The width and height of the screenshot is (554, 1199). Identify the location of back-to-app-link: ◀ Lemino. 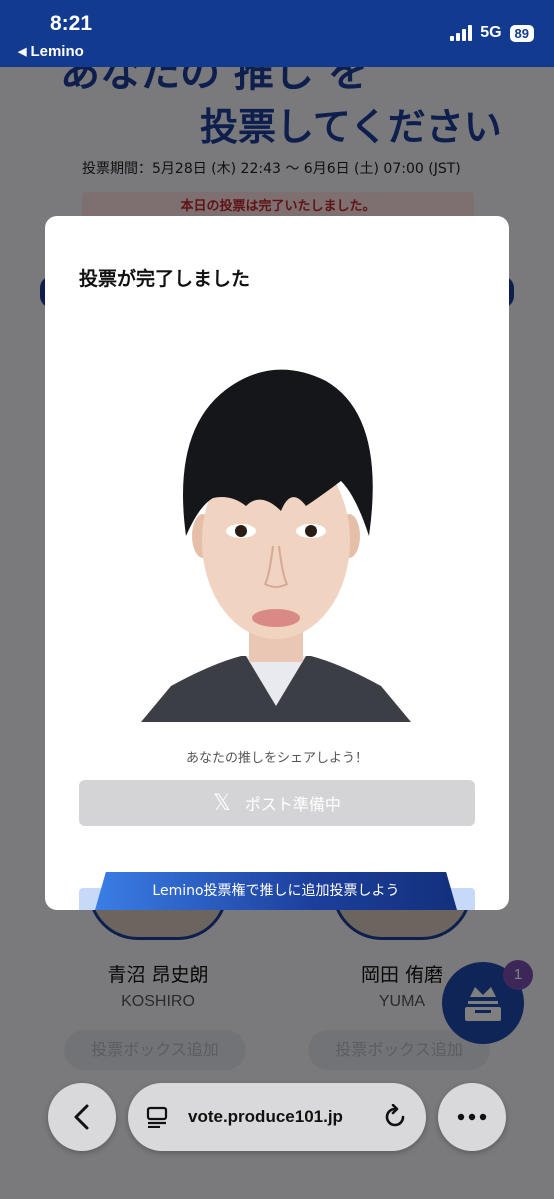
(51, 51).